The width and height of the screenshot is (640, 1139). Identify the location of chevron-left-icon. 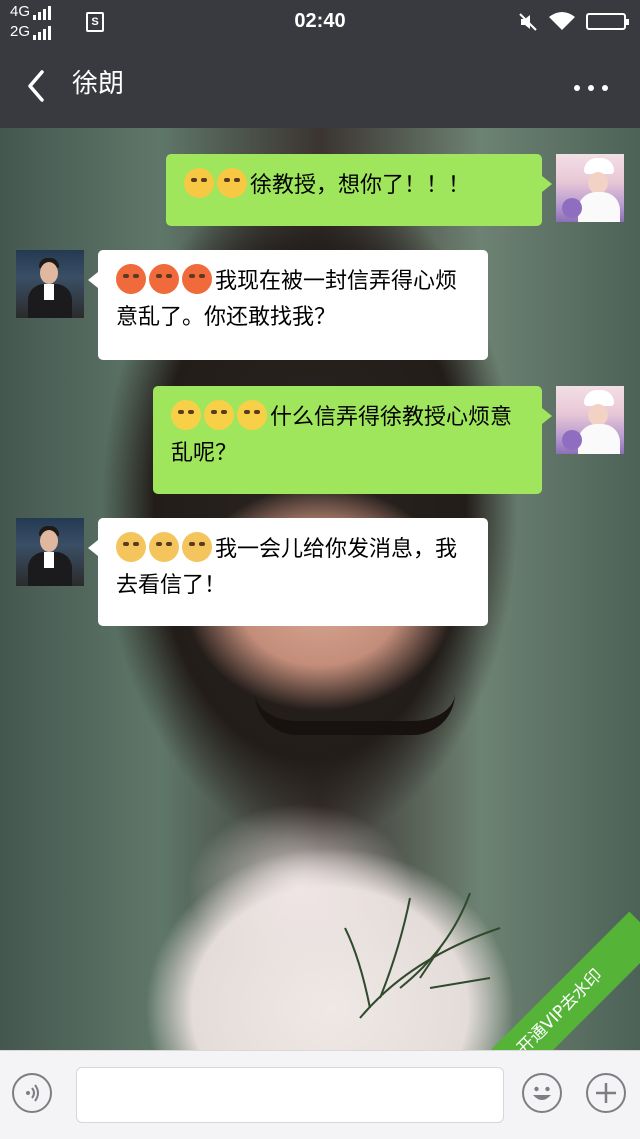
(39, 86).